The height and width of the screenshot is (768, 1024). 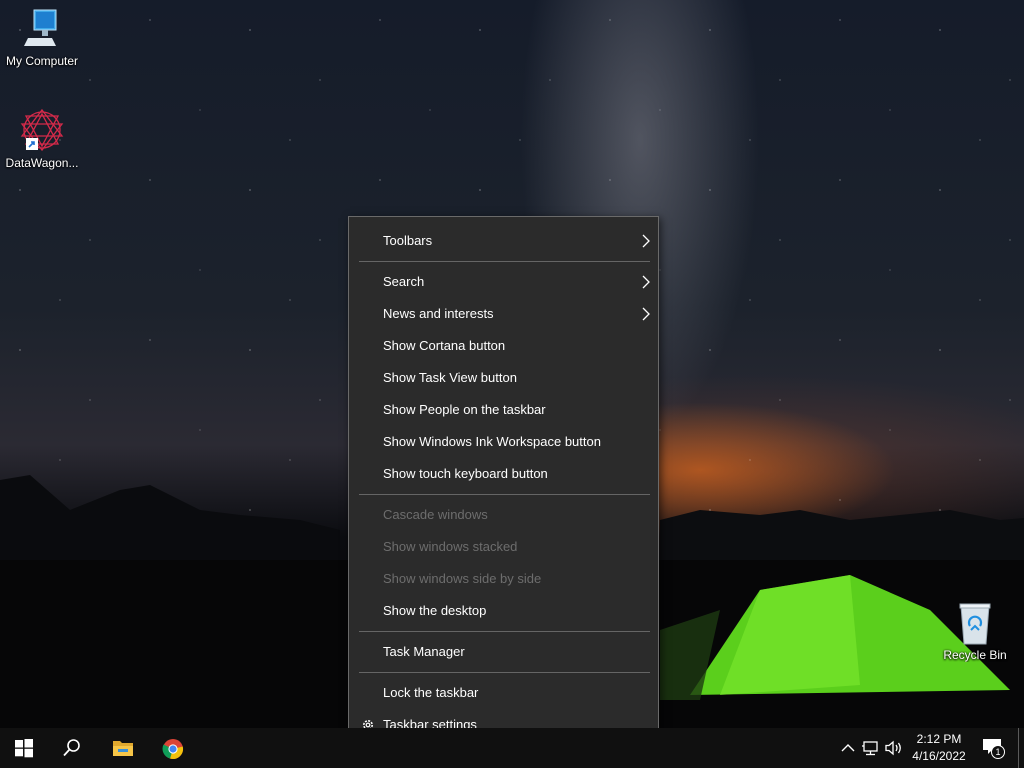 I want to click on desktop-icon-my-computer: My Computer, so click(x=42, y=38).